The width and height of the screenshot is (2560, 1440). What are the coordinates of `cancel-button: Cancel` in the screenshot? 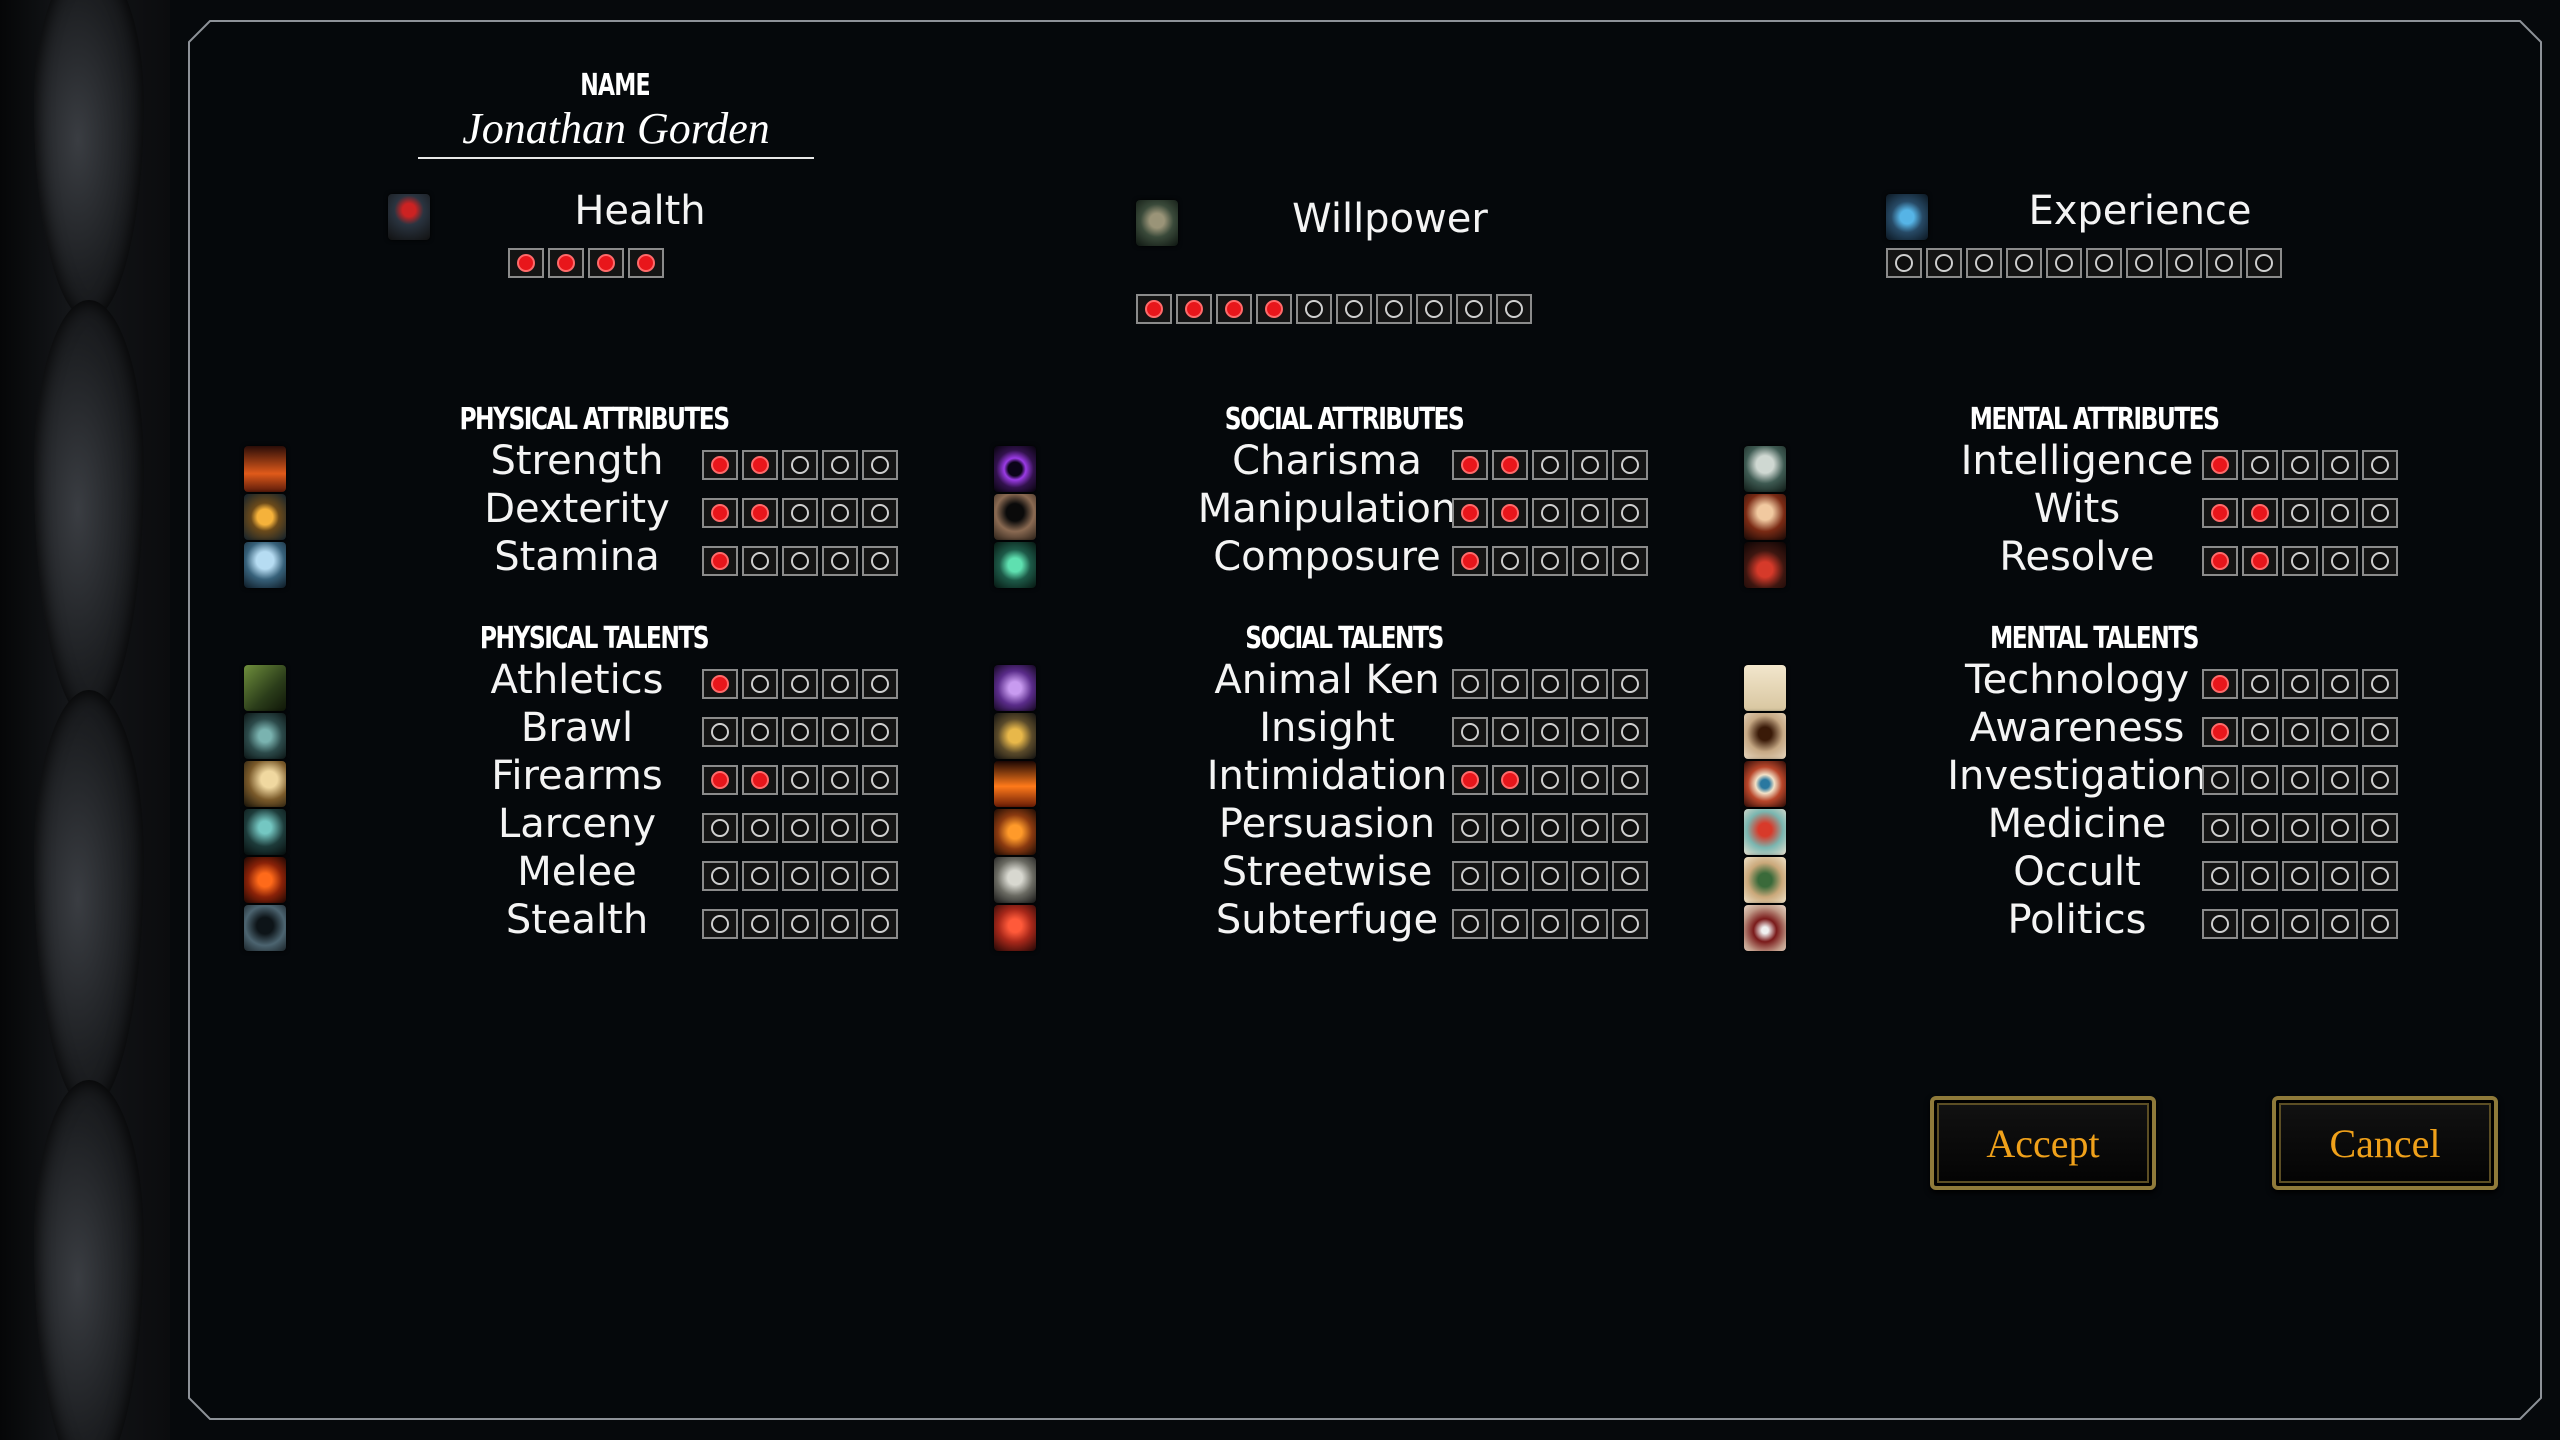 It's located at (2385, 1143).